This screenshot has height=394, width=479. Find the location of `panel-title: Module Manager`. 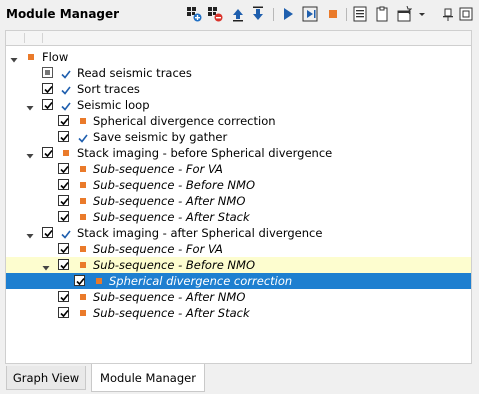

panel-title: Module Manager is located at coordinates (63, 14).